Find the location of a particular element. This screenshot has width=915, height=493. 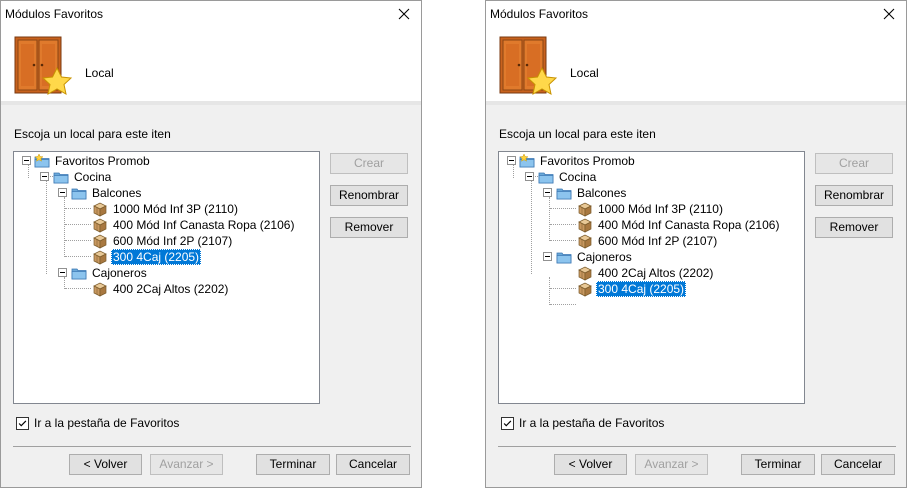

check-icon is located at coordinates (507, 423).